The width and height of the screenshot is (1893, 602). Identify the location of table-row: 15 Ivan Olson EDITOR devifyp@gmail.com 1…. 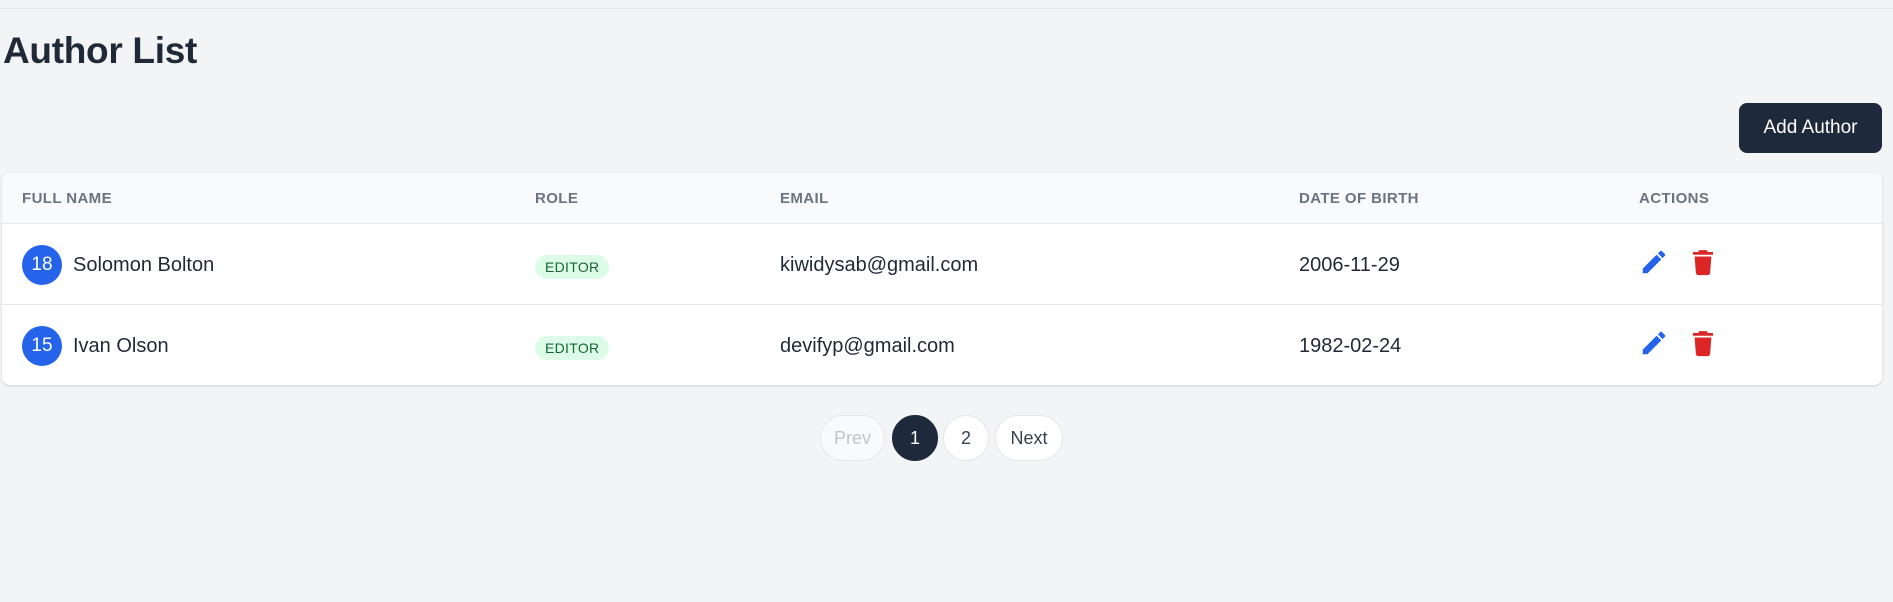
(942, 345).